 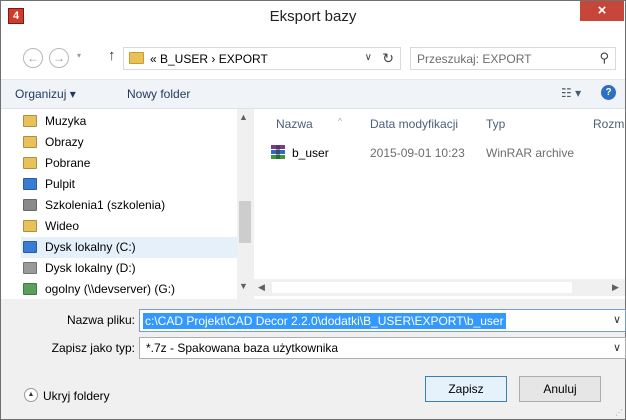 What do you see at coordinates (209, 59) in the screenshot?
I see `breadcrumb: « B_USER › EXPORT` at bounding box center [209, 59].